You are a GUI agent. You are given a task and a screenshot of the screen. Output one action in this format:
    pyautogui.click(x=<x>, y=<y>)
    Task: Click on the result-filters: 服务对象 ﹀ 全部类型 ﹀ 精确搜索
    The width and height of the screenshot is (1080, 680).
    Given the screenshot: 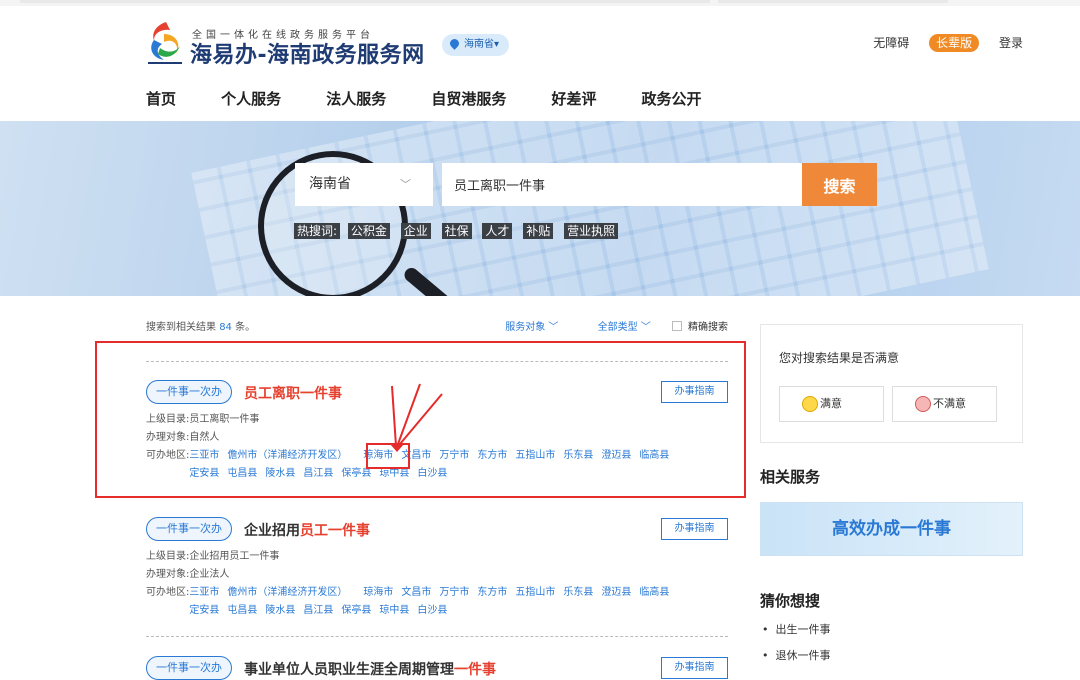 What is the action you would take?
    pyautogui.click(x=598, y=325)
    